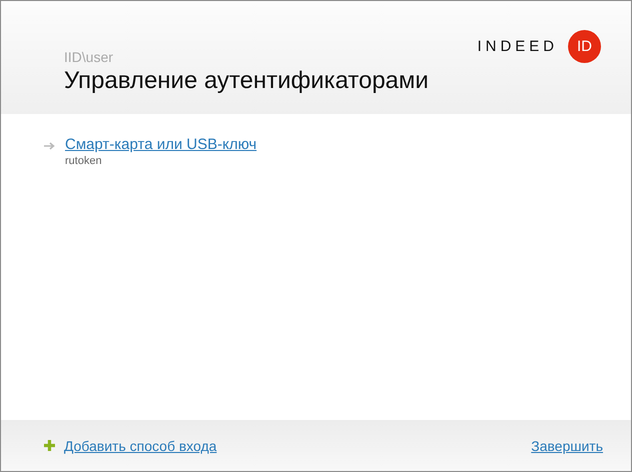 The height and width of the screenshot is (472, 632). I want to click on arrow-icon, so click(49, 146).